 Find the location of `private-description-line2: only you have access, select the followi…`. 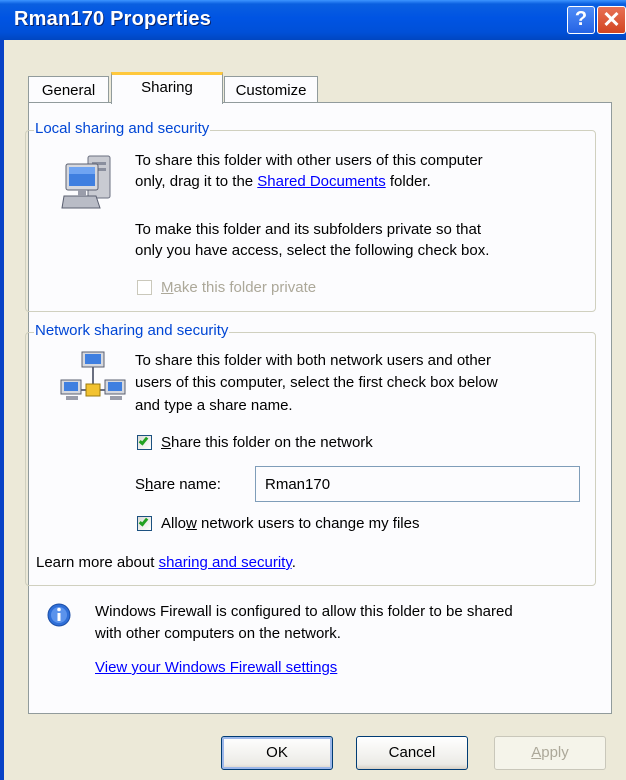

private-description-line2: only you have access, select the followi… is located at coordinates (312, 250).